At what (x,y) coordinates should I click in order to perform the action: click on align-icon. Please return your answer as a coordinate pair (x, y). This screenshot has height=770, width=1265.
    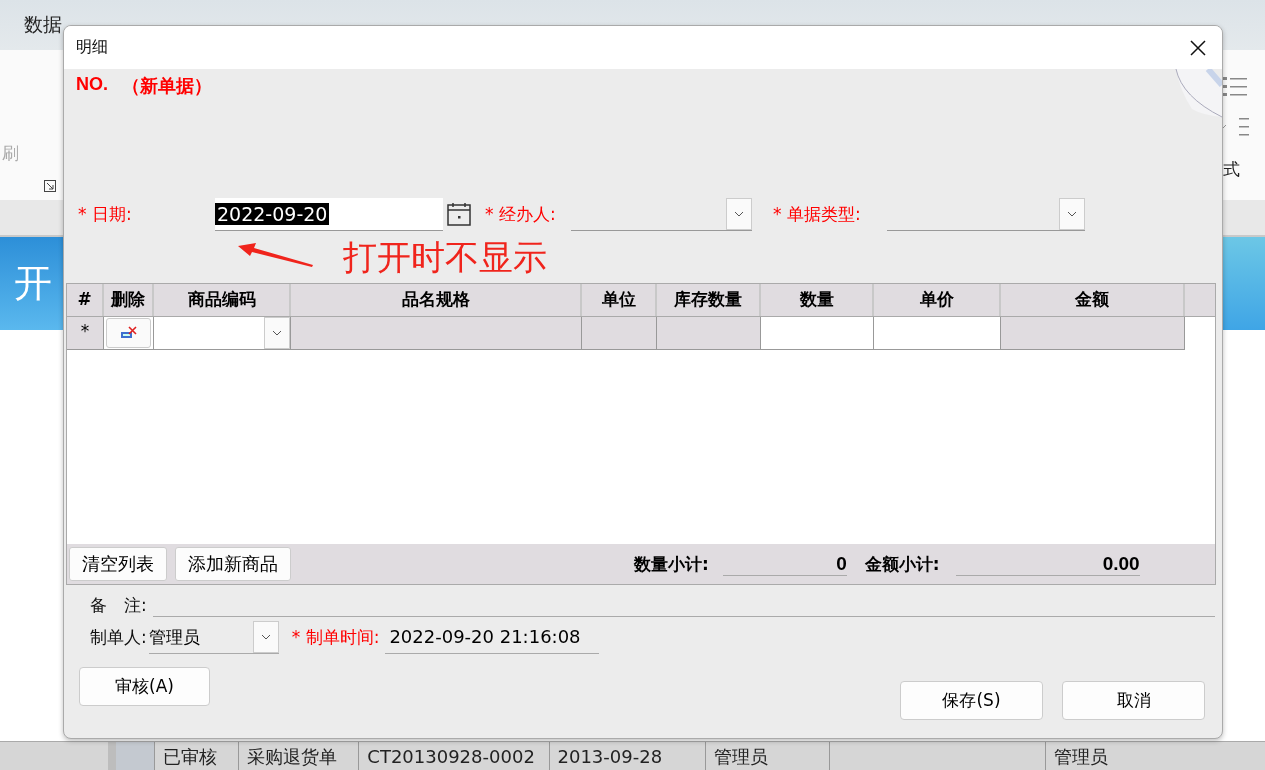
    Looking at the image, I should click on (1244, 127).